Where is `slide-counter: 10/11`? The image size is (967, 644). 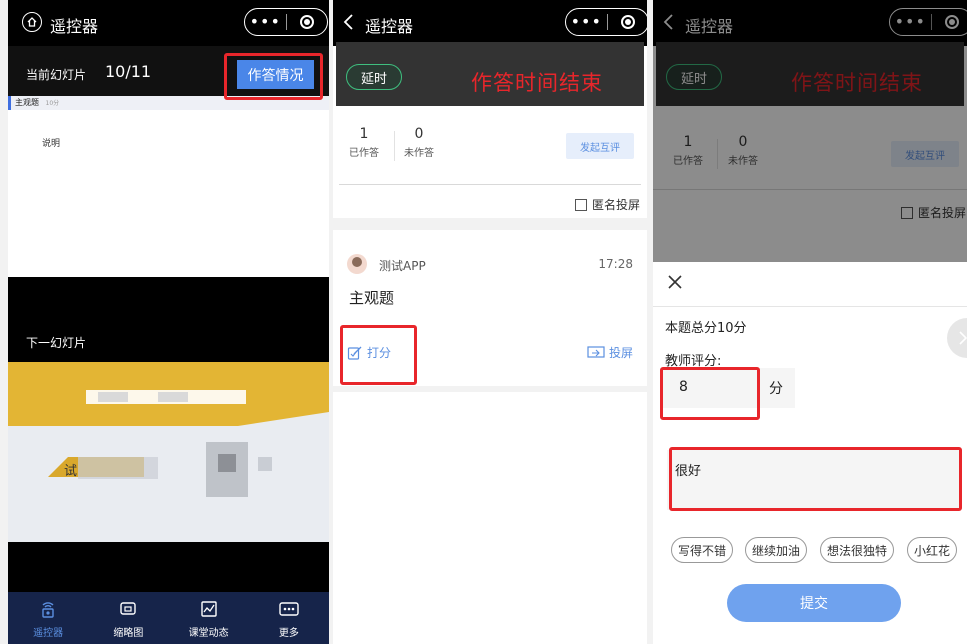 slide-counter: 10/11 is located at coordinates (128, 71).